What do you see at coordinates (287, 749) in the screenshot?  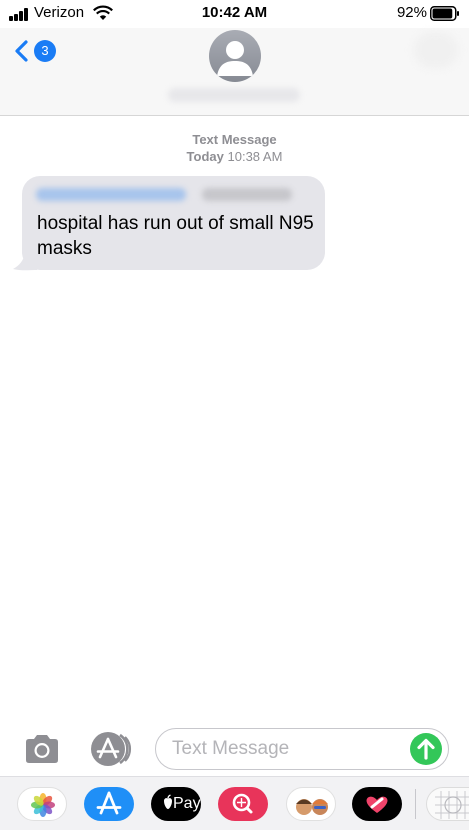 I see `message-input` at bounding box center [287, 749].